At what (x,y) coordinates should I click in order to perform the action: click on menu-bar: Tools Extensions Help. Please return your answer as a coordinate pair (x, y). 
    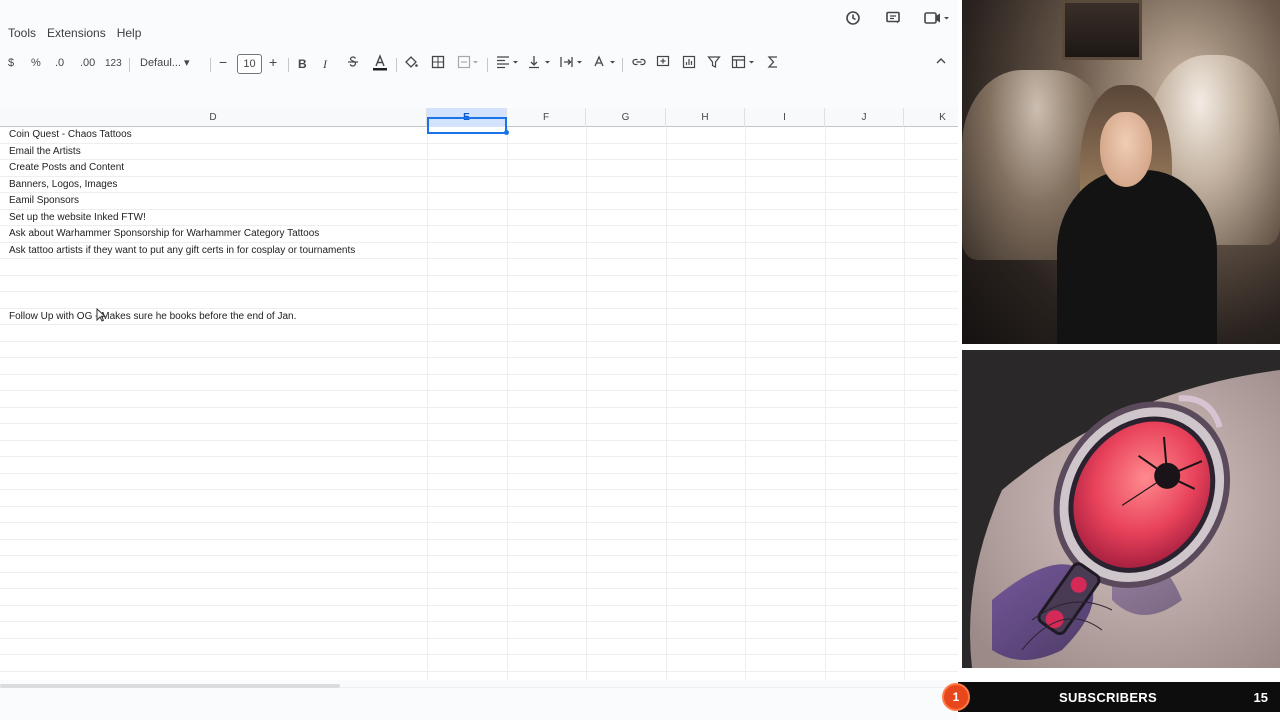
    Looking at the image, I should click on (72, 33).